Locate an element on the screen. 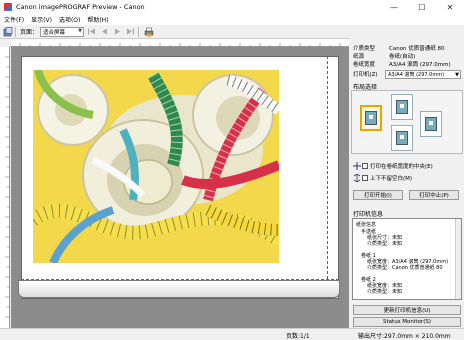 This screenshot has width=464, height=340. last-page-button is located at coordinates (130, 31).